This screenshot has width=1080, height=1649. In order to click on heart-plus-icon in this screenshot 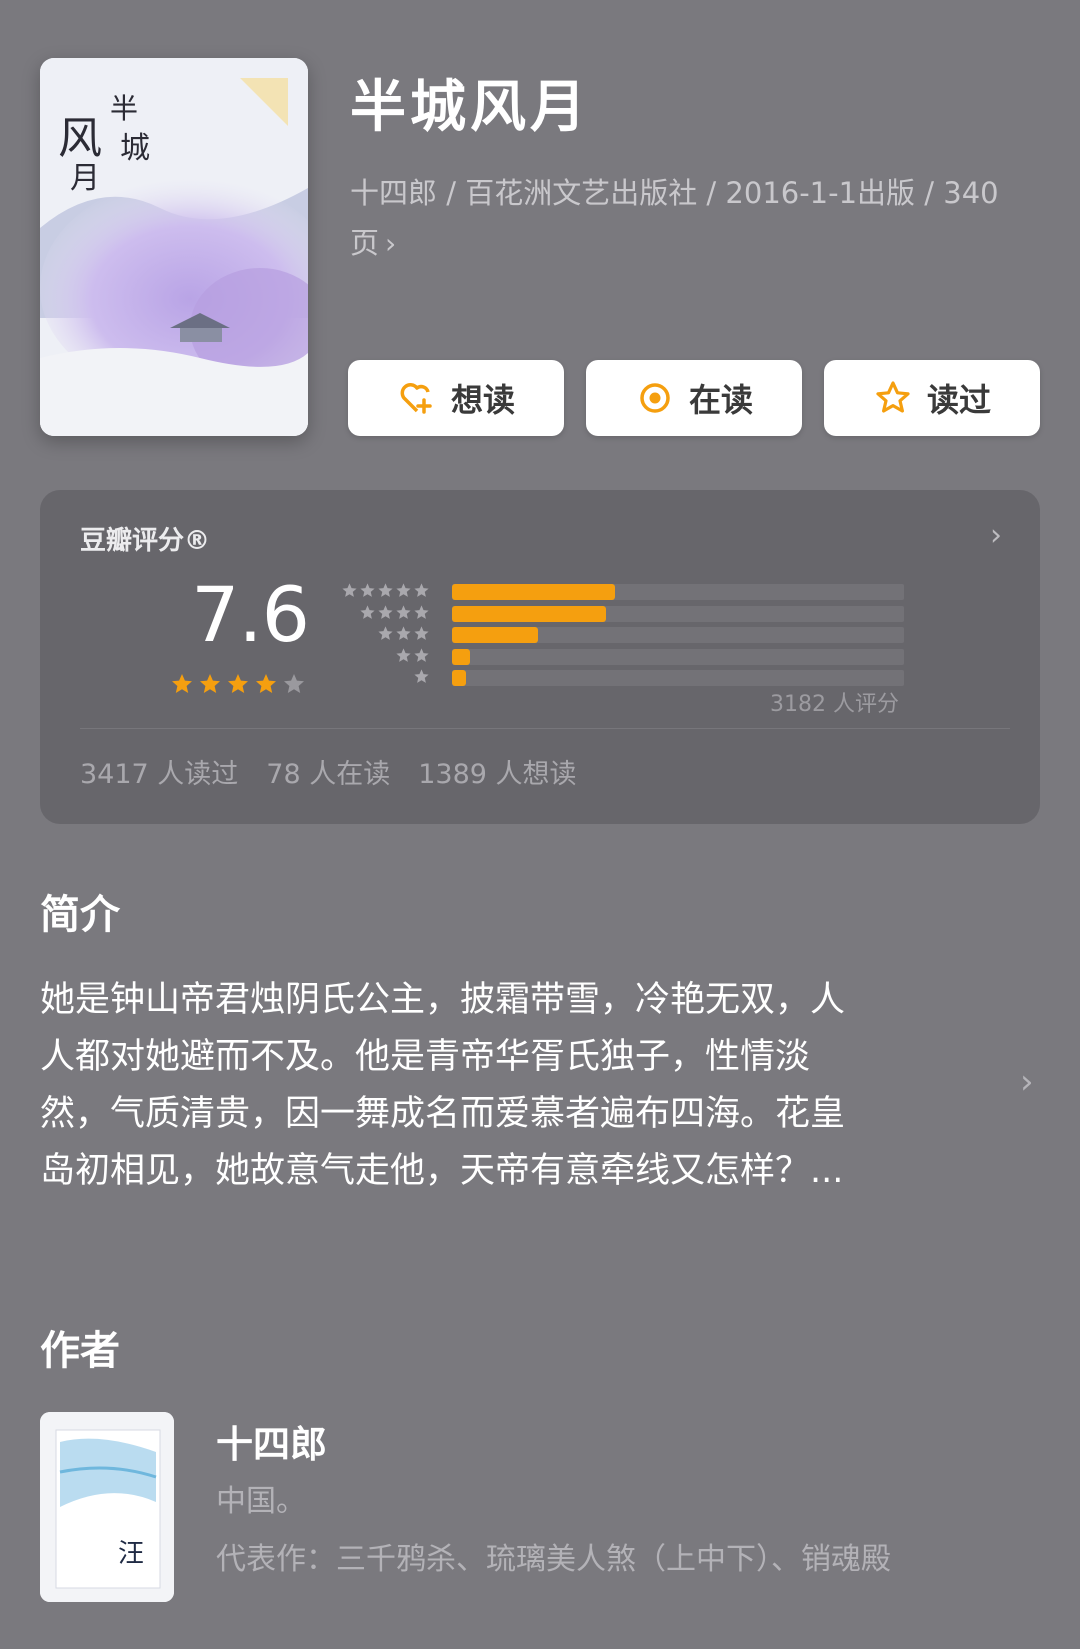, I will do `click(417, 398)`.